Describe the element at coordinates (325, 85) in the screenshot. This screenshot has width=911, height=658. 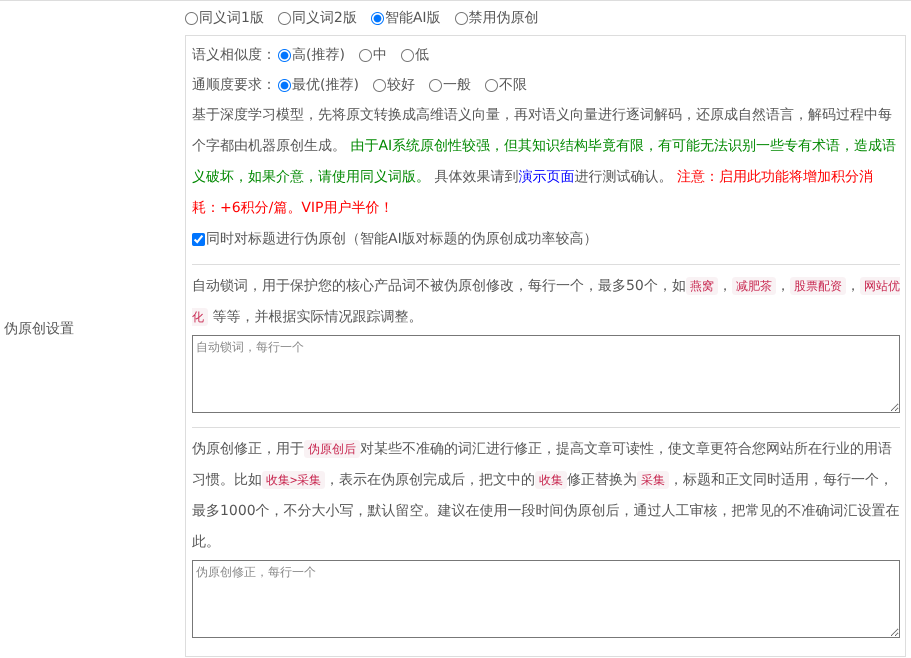
I see `option-label: 最优(推荐)` at that location.